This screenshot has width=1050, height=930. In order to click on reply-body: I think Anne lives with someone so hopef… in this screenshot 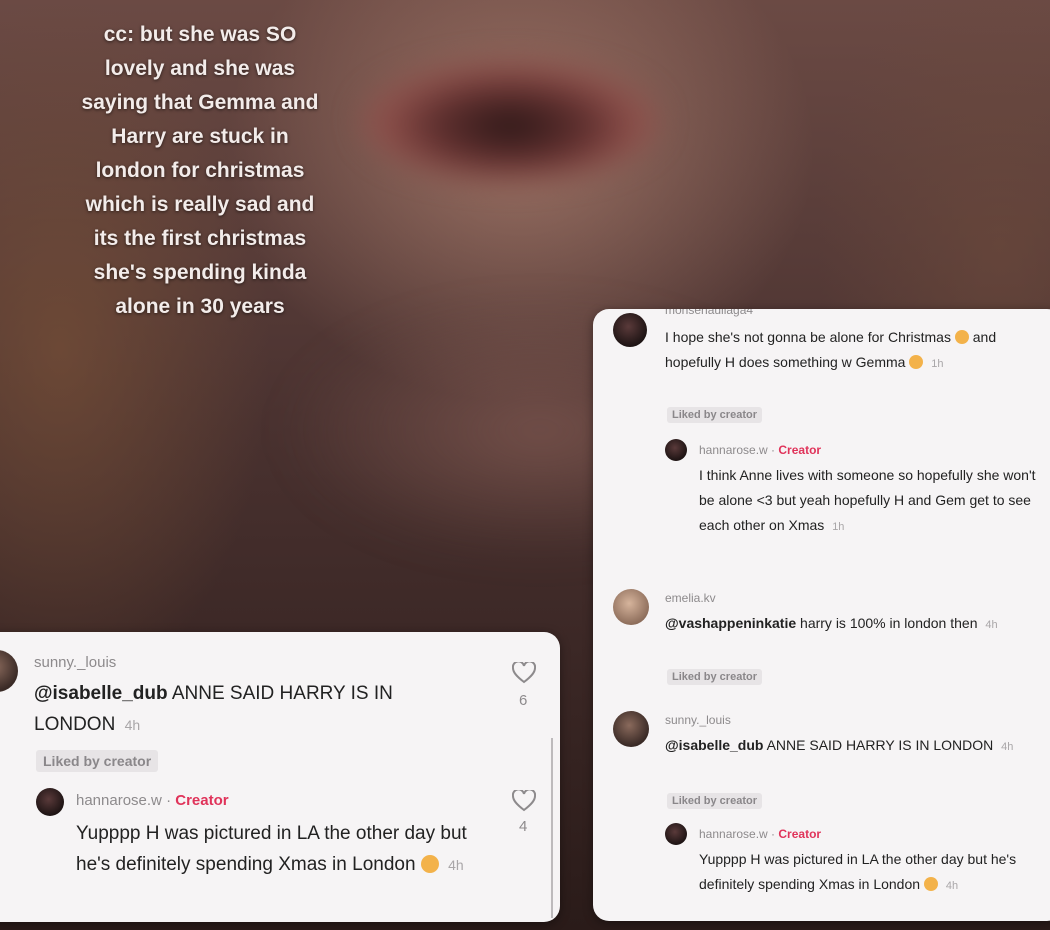, I will do `click(867, 500)`.